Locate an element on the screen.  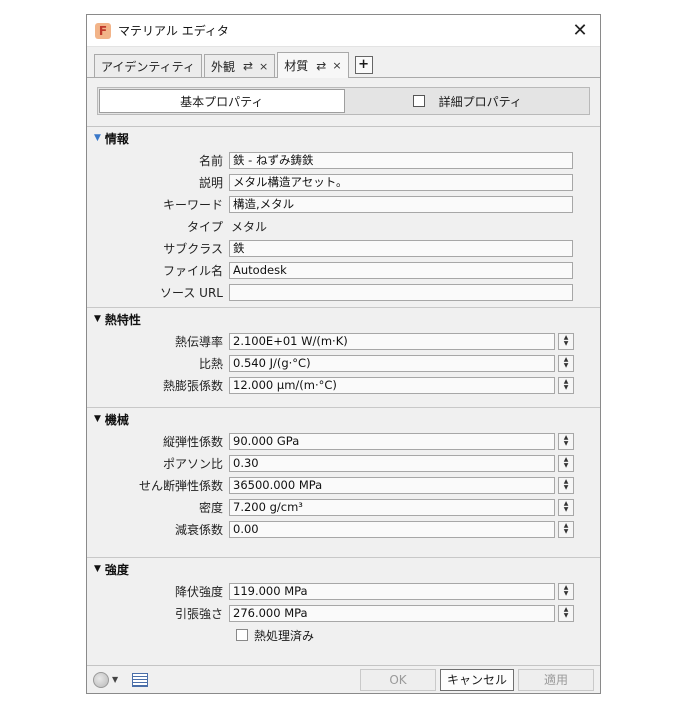
add-tab-button: + is located at coordinates (363, 65).